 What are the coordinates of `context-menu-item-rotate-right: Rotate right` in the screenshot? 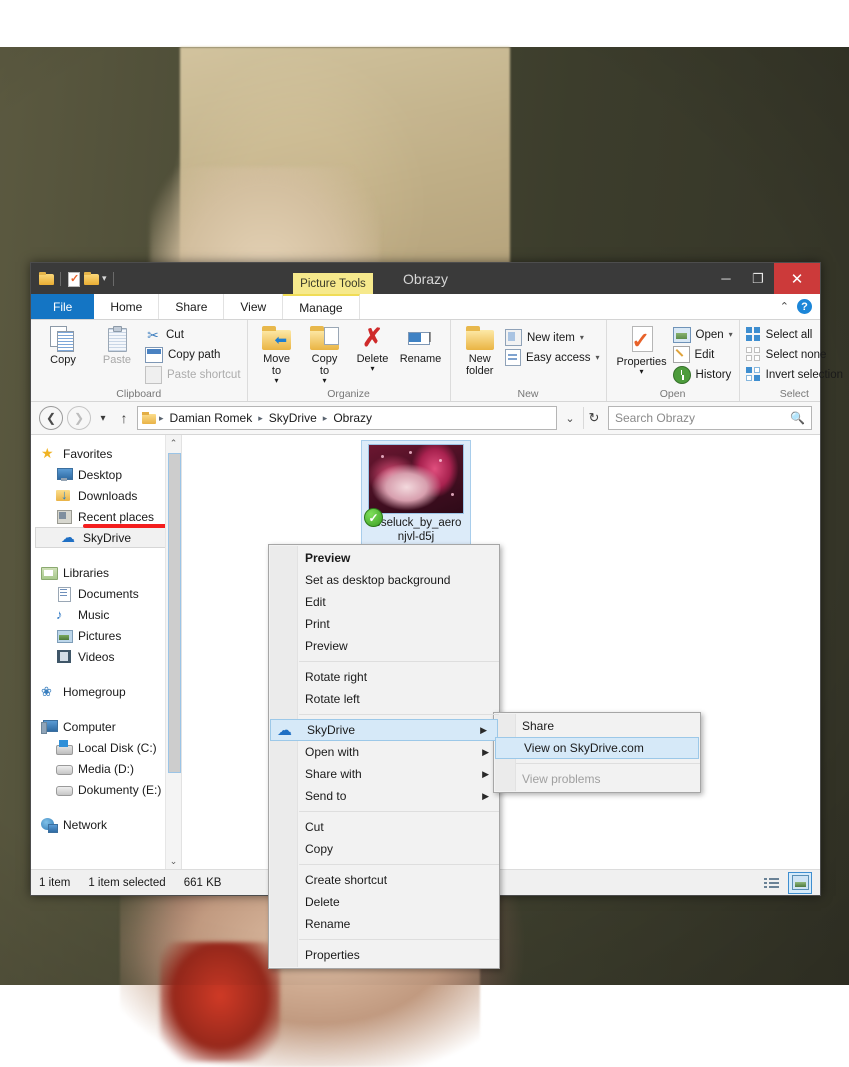 It's located at (384, 677).